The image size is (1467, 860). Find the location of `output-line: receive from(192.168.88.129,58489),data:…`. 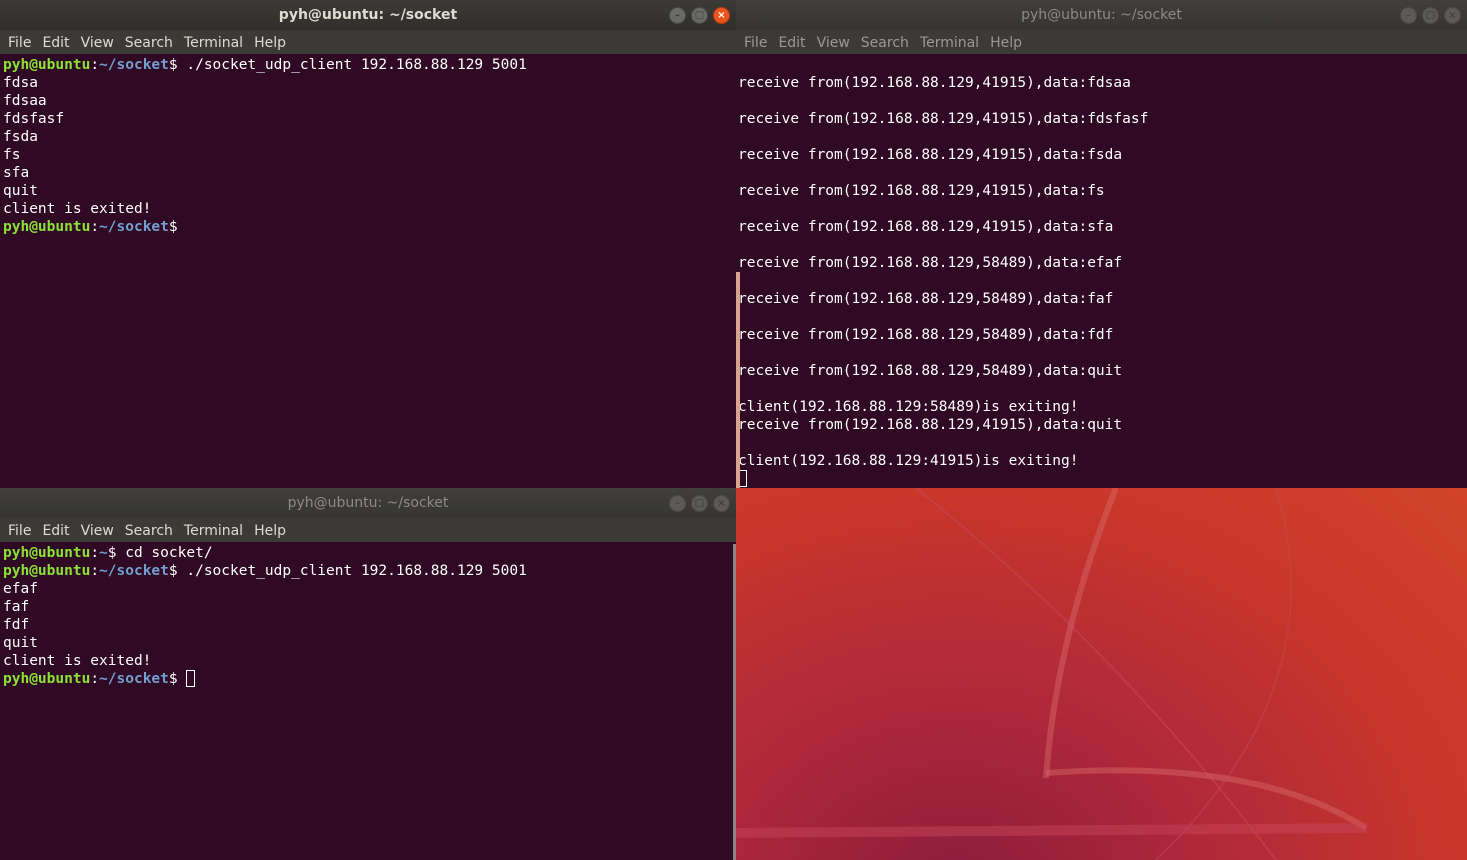

output-line: receive from(192.168.88.129,58489),data:… is located at coordinates (930, 263).